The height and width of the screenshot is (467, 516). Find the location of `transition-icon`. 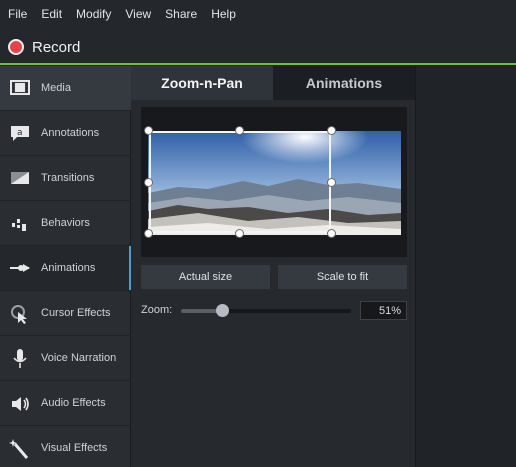

transition-icon is located at coordinates (21, 179).